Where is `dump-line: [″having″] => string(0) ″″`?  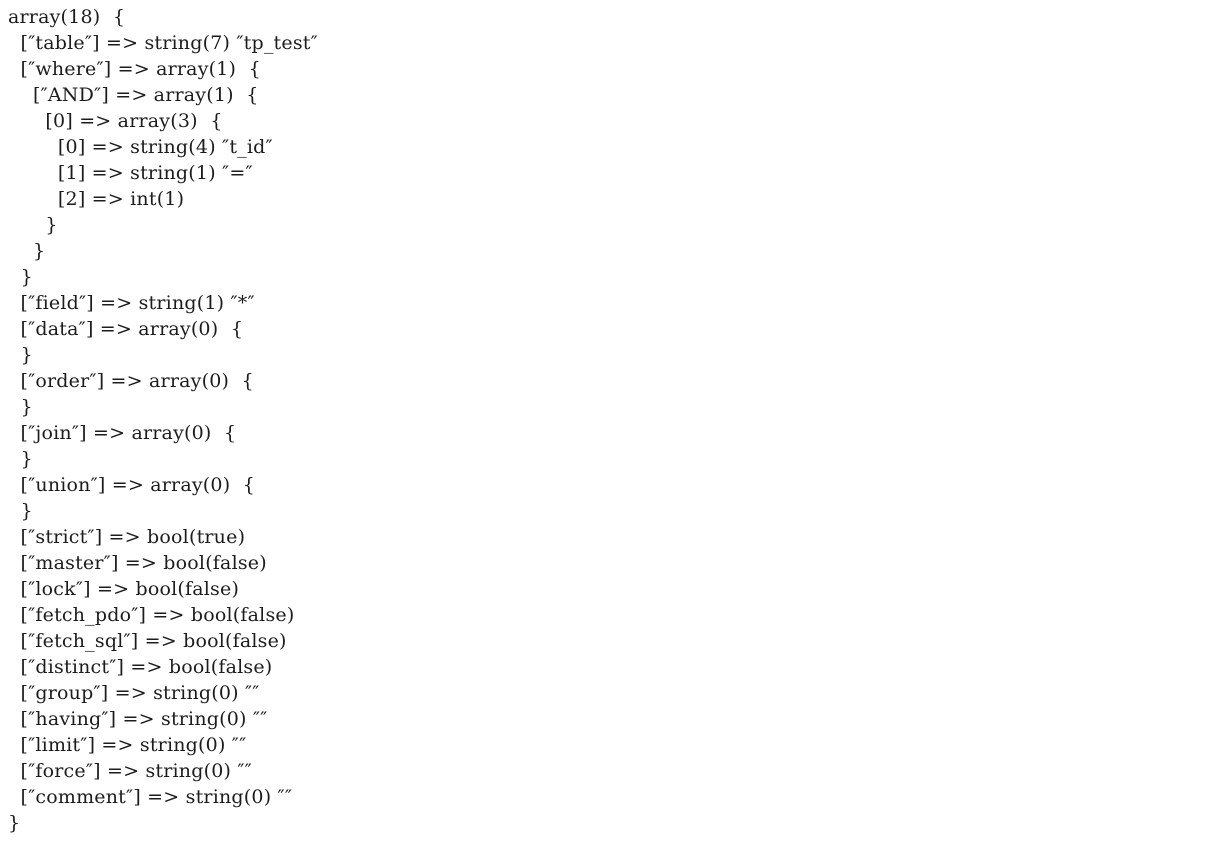
dump-line: [″having″] => string(0) ″″ is located at coordinates (138, 719).